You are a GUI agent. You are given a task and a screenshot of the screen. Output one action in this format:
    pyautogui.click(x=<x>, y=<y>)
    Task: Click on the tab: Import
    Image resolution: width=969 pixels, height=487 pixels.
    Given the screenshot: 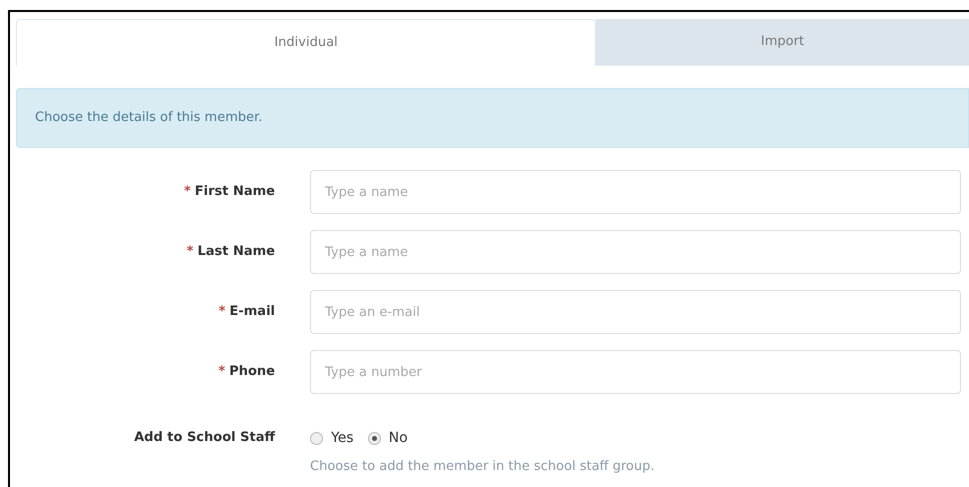 What is the action you would take?
    pyautogui.click(x=782, y=42)
    